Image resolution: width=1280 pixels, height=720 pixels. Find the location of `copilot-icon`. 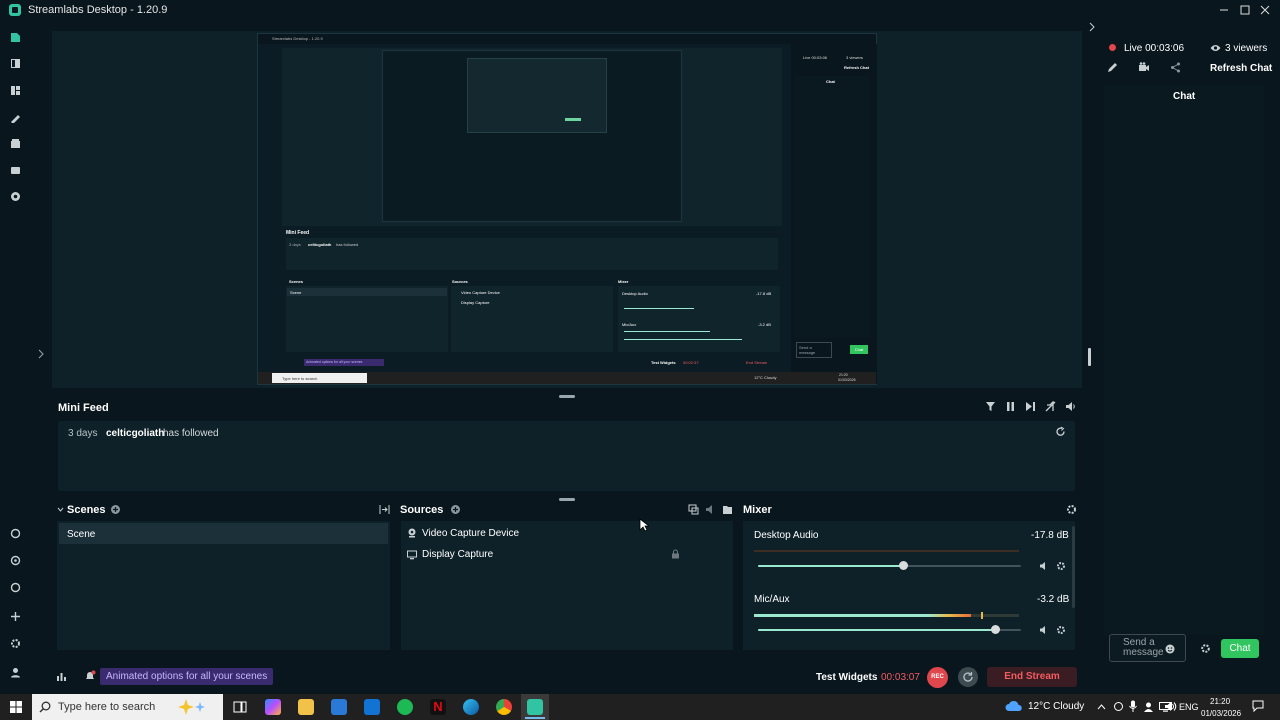

copilot-icon is located at coordinates (273, 707).